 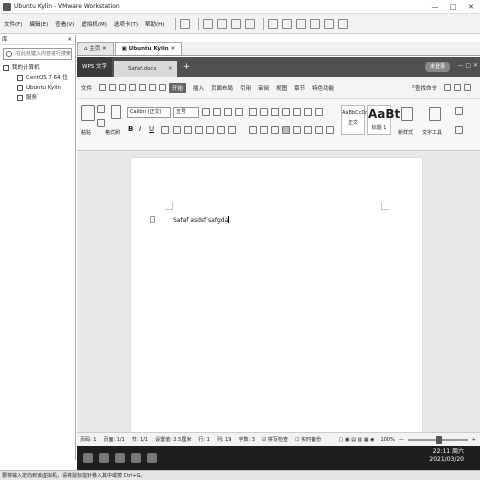 What do you see at coordinates (315, 23) in the screenshot?
I see `unity-icon` at bounding box center [315, 23].